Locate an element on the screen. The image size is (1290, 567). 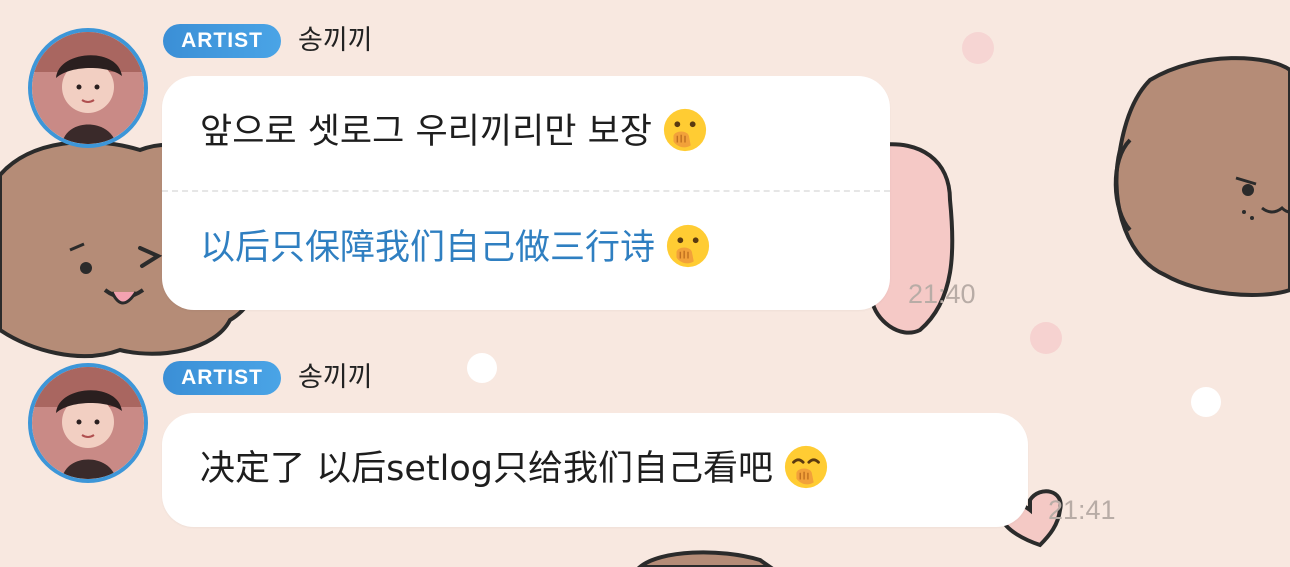
message-text: 앞으로 셋로그 우리끼리만 보장 is located at coordinates (454, 132).